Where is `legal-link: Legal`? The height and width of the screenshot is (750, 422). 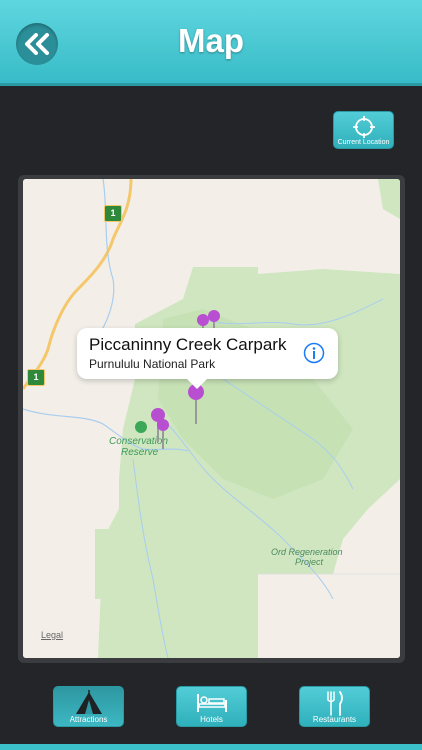
legal-link: Legal is located at coordinates (52, 635).